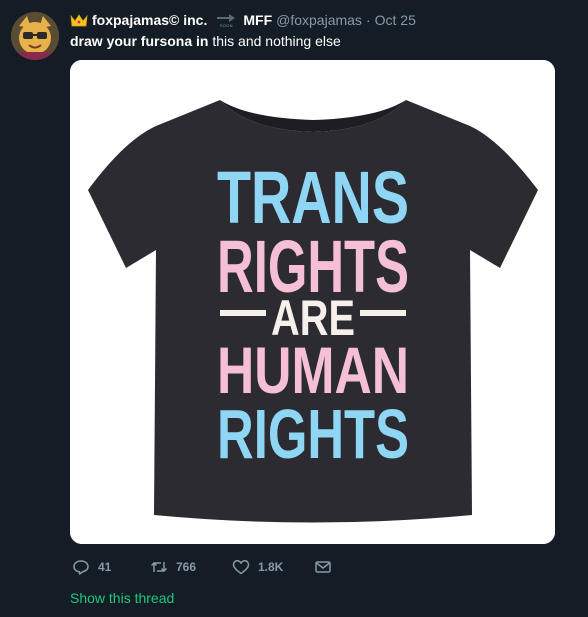 The width and height of the screenshot is (588, 617). I want to click on message-icon, so click(323, 567).